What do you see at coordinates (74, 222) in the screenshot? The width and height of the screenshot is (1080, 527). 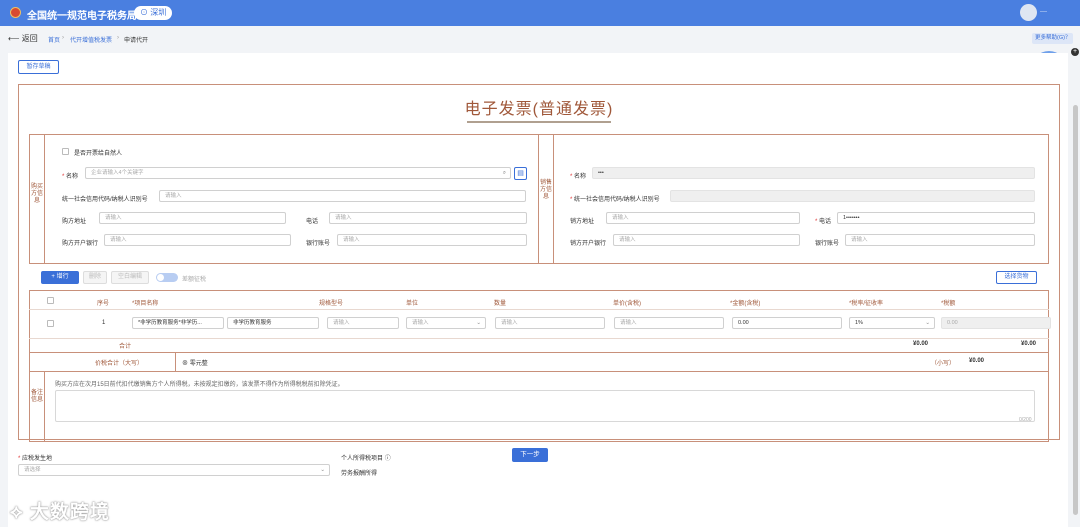 I see `buyer-address-label: 购方地址` at bounding box center [74, 222].